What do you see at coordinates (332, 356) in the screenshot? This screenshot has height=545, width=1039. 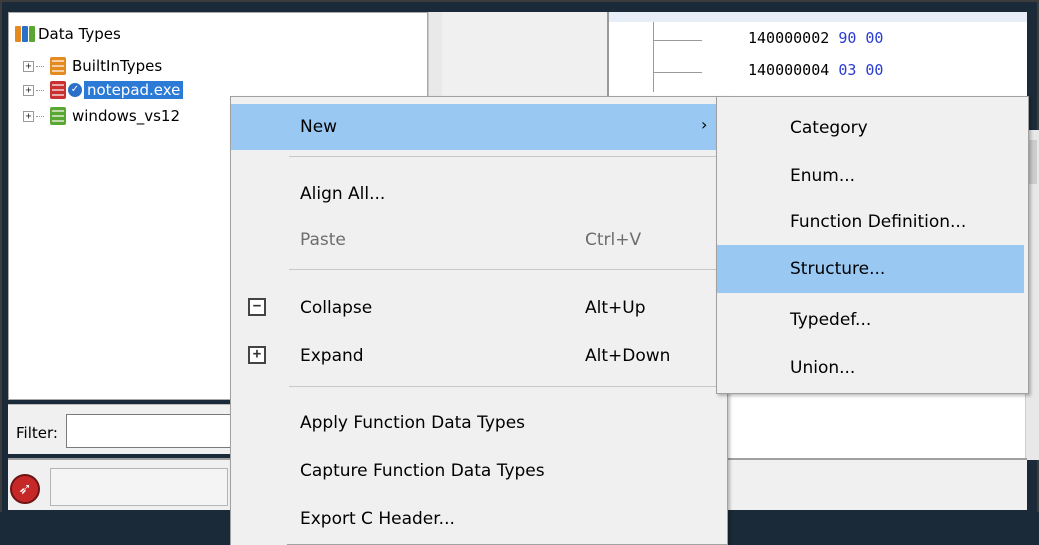 I see `menu-item-label: Expand` at bounding box center [332, 356].